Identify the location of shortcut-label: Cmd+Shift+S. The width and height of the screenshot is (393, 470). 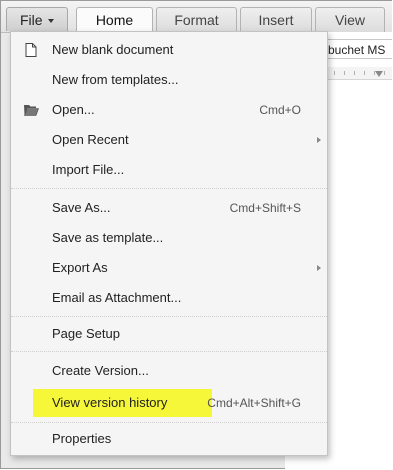
(265, 208).